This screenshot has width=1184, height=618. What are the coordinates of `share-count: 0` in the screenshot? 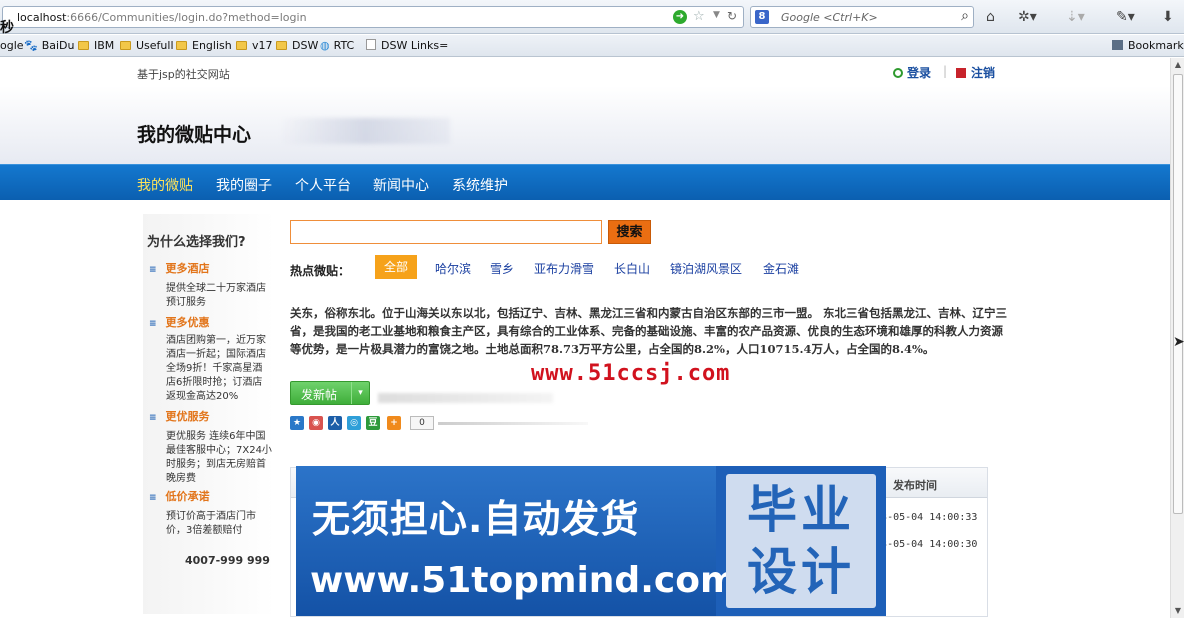 It's located at (422, 423).